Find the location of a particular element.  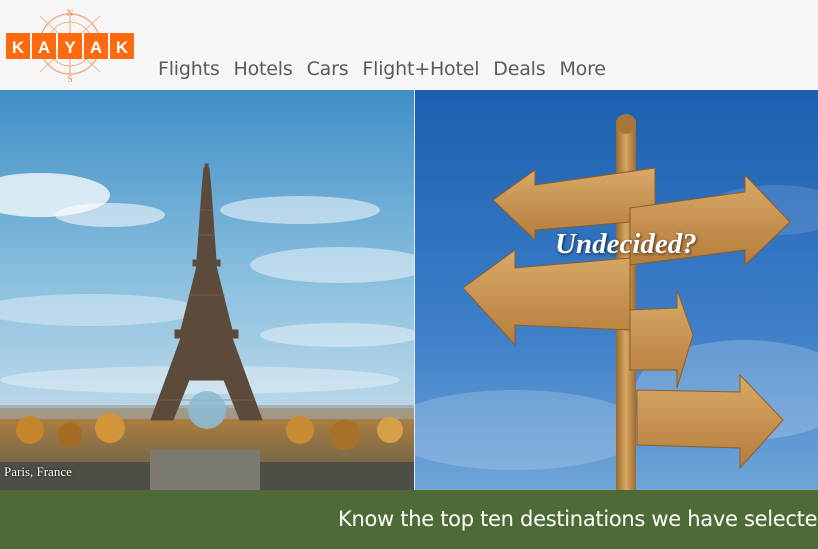

location-caption: Paris, France is located at coordinates (38, 471).